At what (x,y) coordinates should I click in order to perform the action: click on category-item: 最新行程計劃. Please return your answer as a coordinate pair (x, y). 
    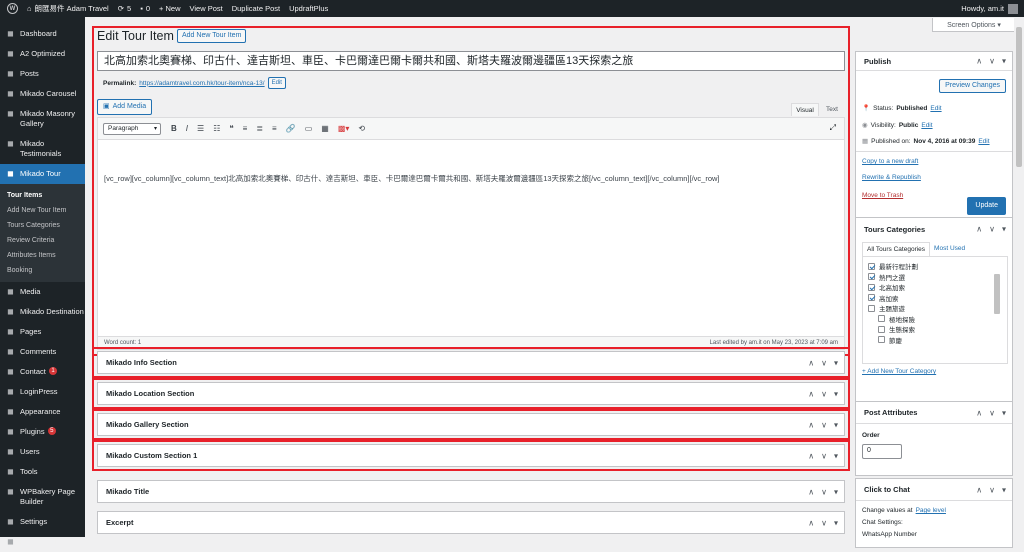
    Looking at the image, I should click on (937, 266).